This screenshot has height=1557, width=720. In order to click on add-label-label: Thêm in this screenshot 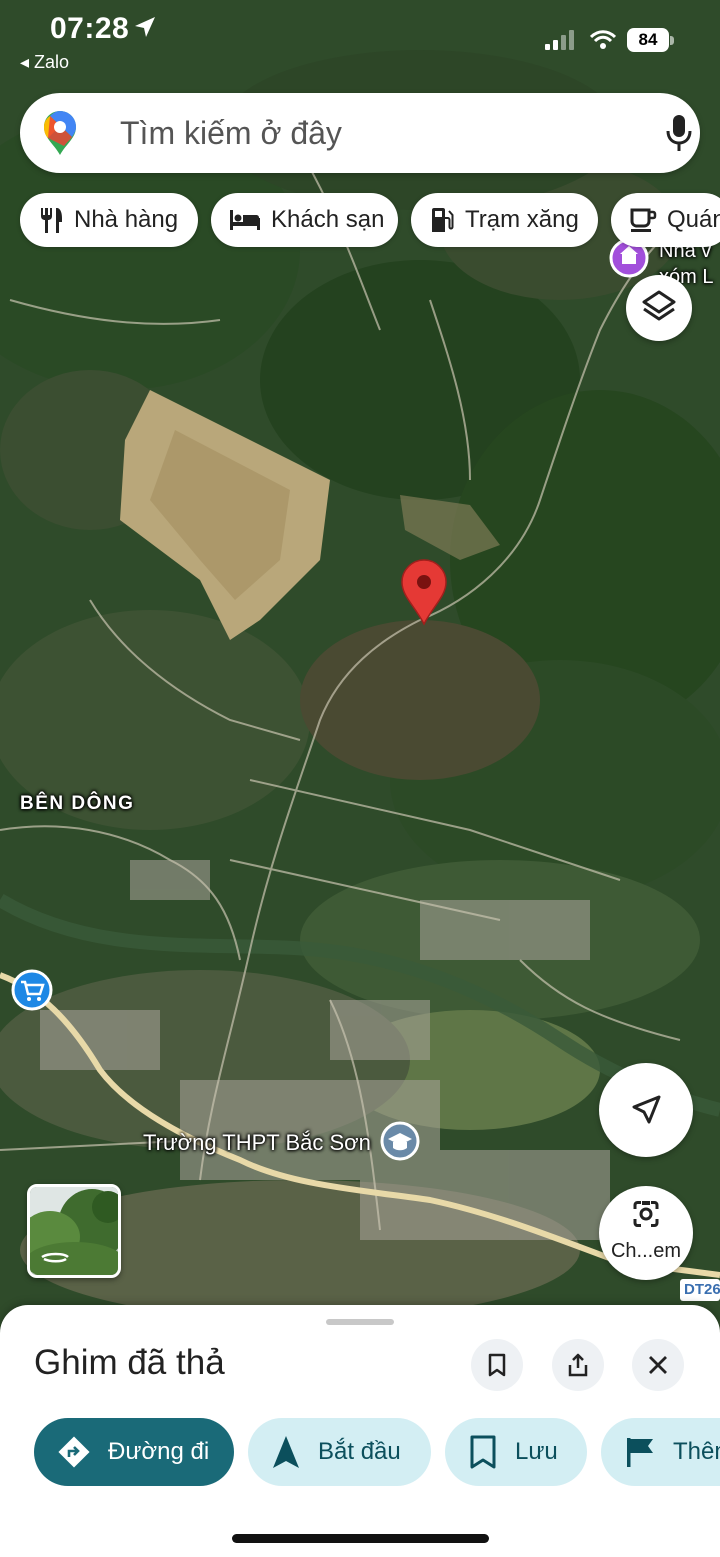, I will do `click(696, 1451)`.